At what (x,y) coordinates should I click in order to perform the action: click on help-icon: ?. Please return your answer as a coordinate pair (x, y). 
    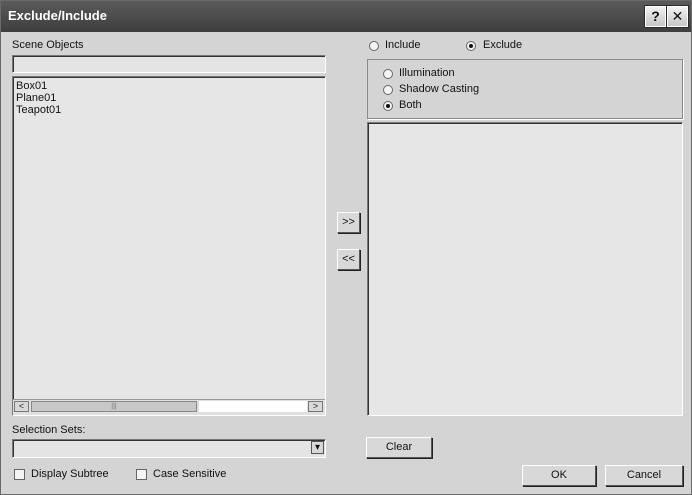
    Looking at the image, I should click on (655, 16).